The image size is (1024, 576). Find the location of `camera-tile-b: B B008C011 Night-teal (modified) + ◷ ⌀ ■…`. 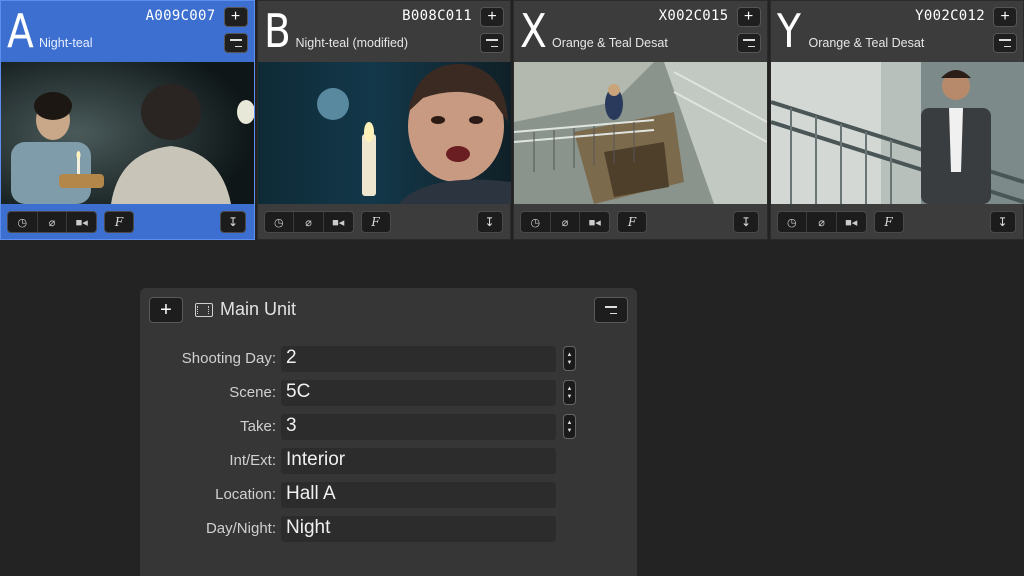

camera-tile-b: B B008C011 Night-teal (modified) + ◷ ⌀ ■… is located at coordinates (383, 120).